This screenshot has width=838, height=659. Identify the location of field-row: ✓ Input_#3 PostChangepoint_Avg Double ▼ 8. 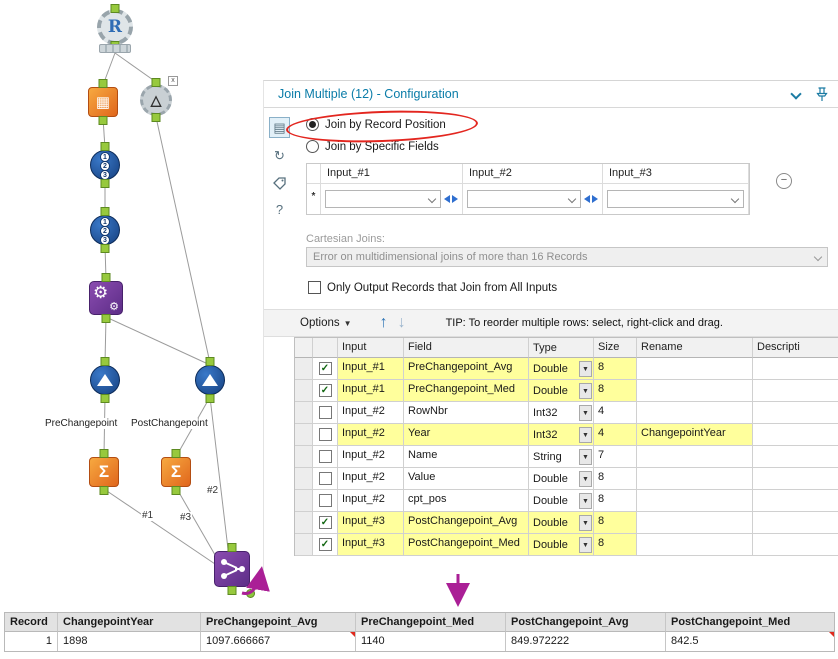
(566, 523).